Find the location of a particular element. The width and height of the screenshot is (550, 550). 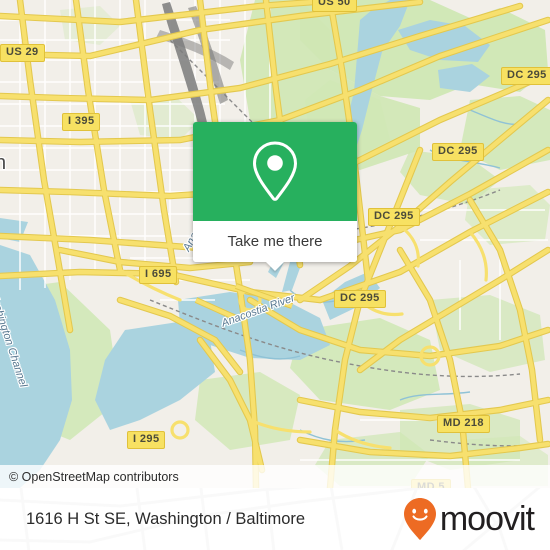

road-shield: MD 218 is located at coordinates (463, 424).